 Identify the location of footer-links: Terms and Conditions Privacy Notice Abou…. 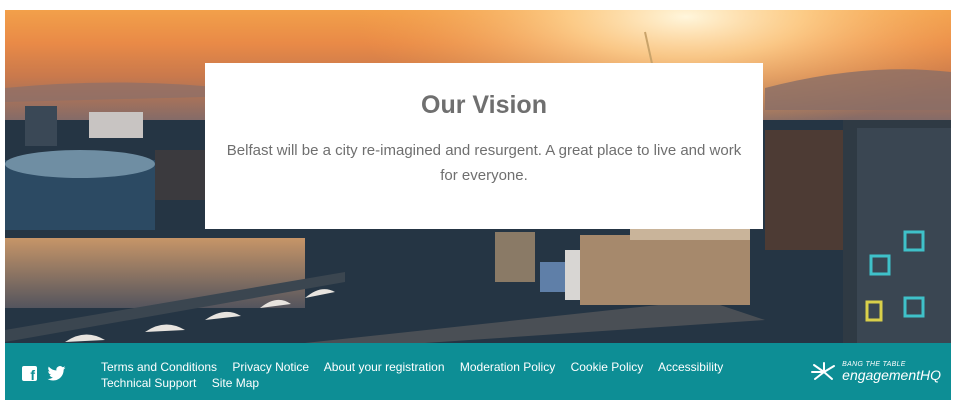
(431, 375).